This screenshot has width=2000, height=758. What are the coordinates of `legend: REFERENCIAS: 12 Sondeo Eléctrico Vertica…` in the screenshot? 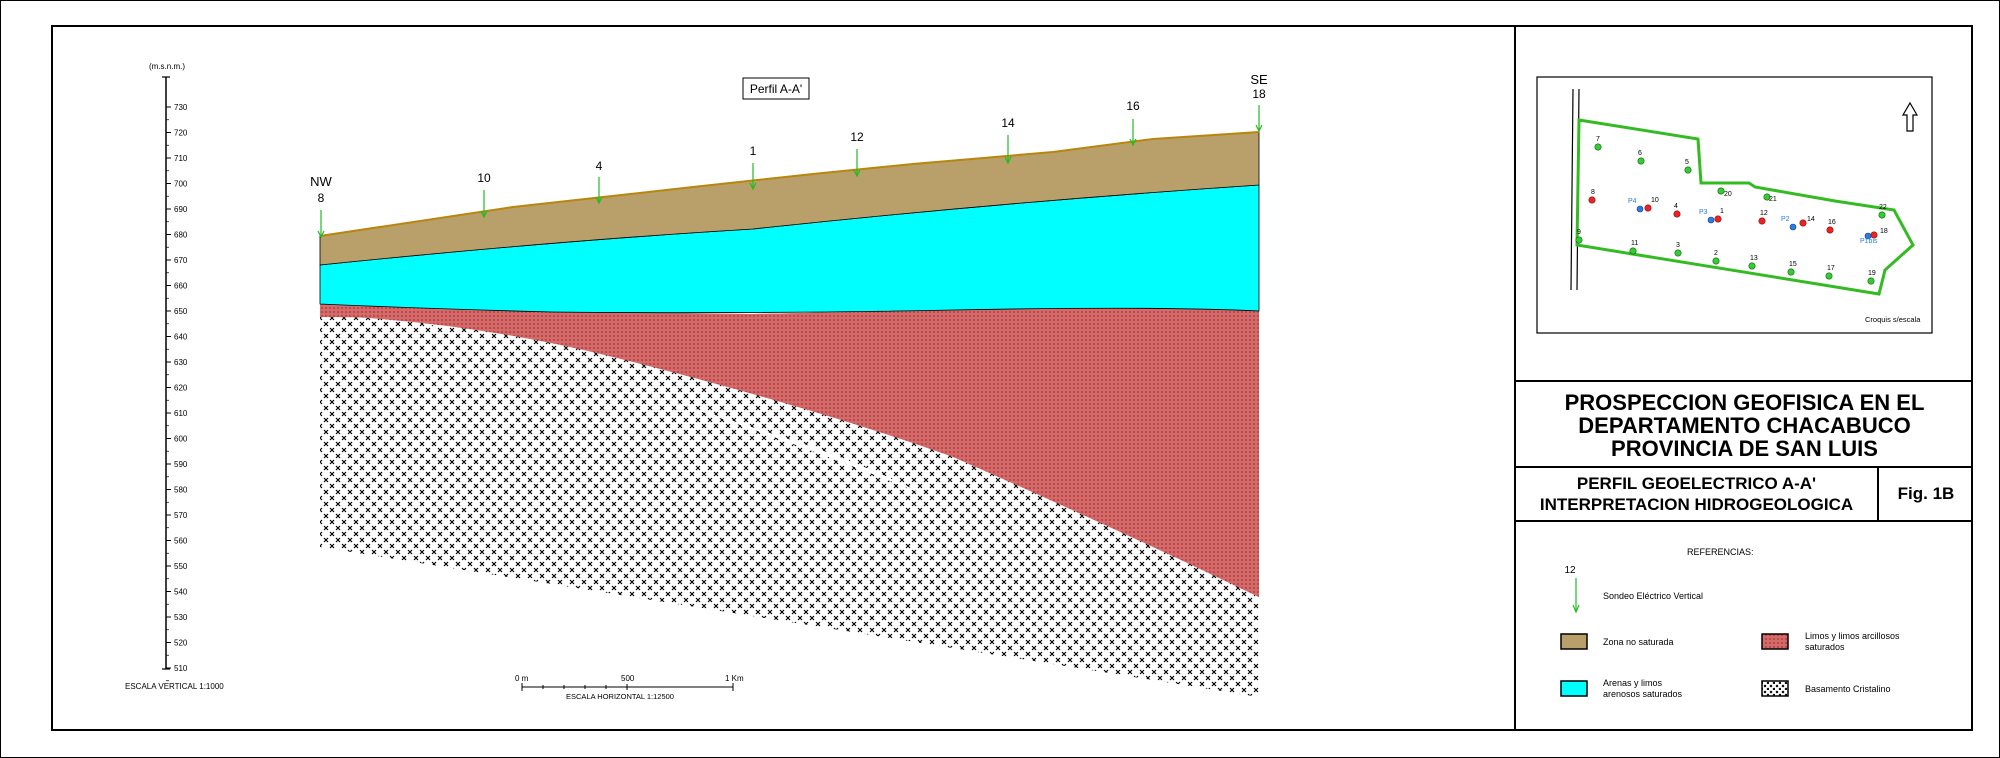 It's located at (1730, 623).